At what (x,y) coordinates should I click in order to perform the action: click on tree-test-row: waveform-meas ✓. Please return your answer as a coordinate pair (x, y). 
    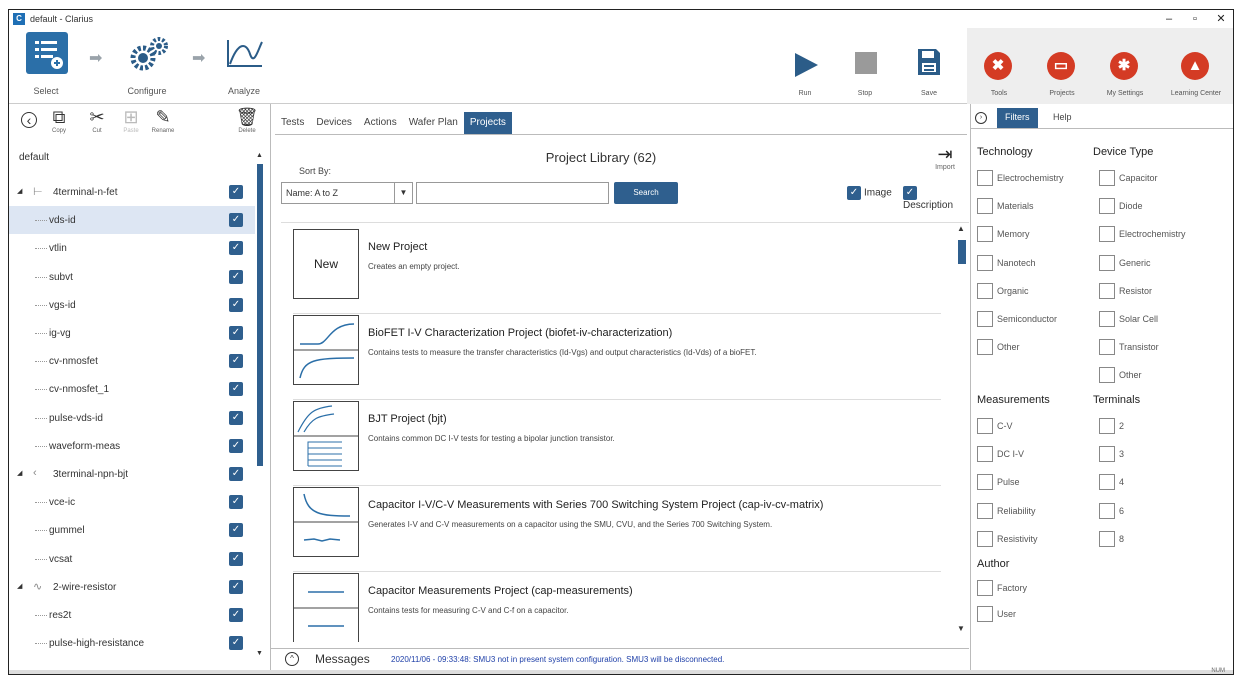
    Looking at the image, I should click on (132, 446).